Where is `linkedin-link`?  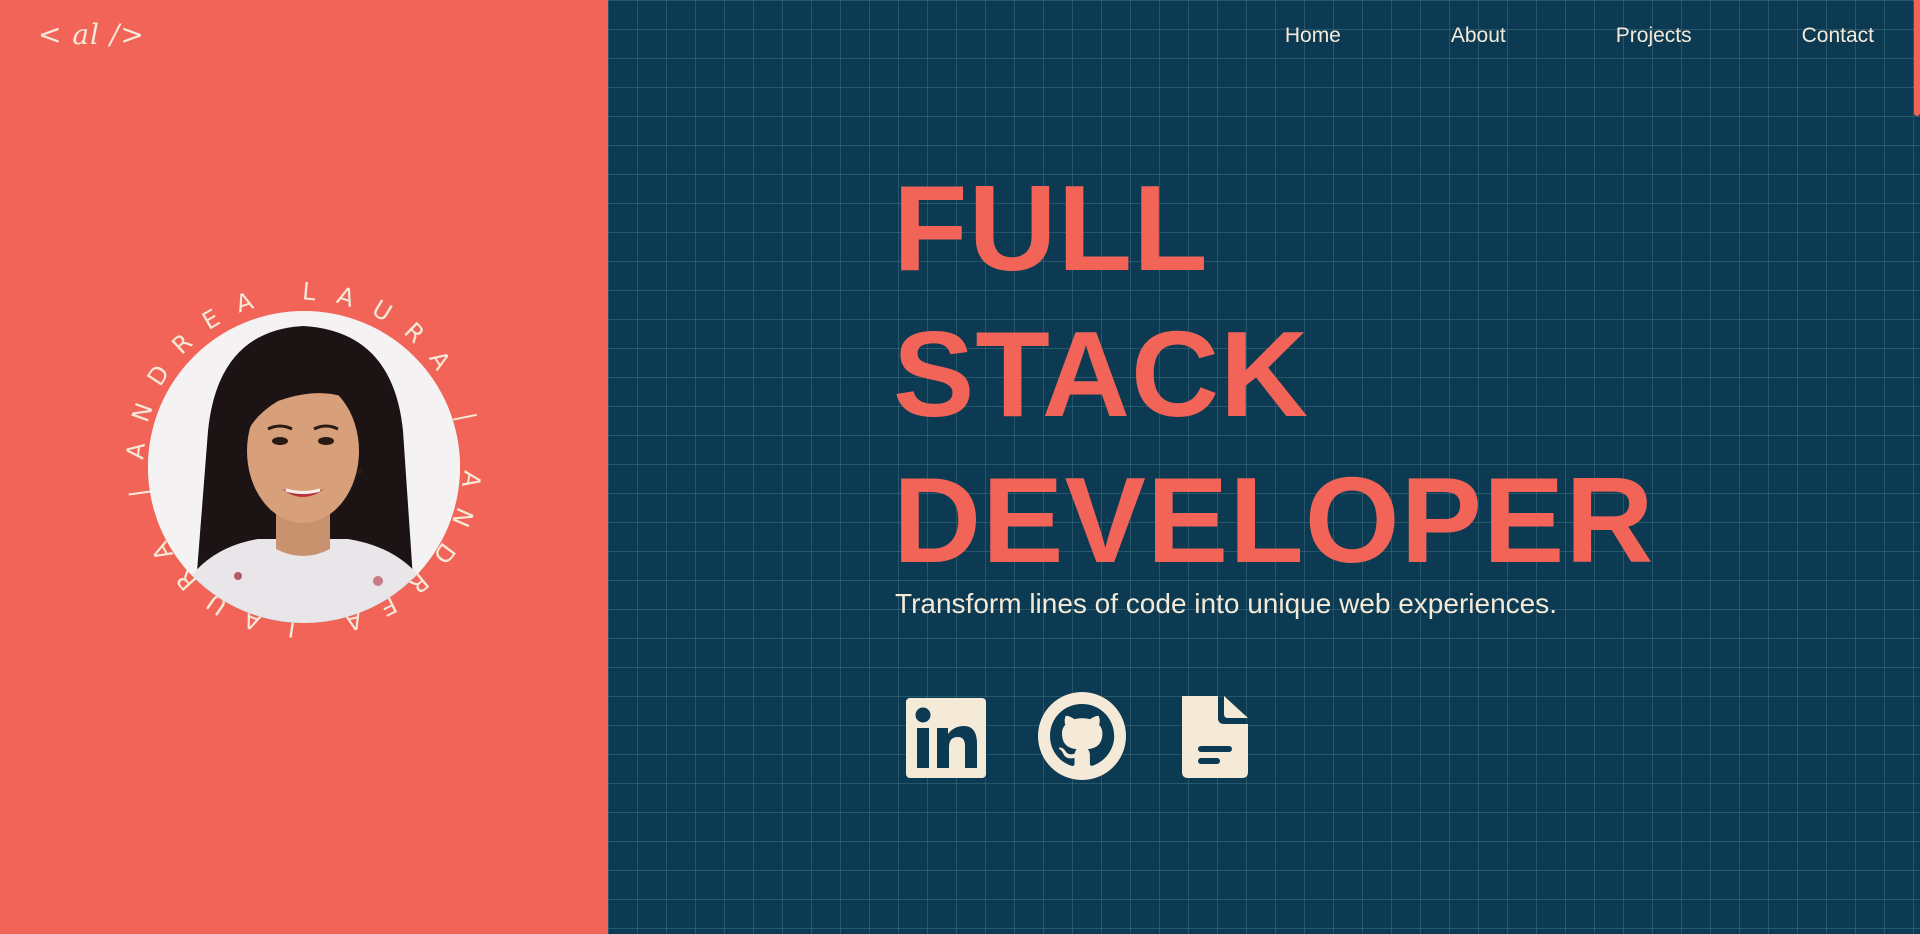
linkedin-link is located at coordinates (950, 736).